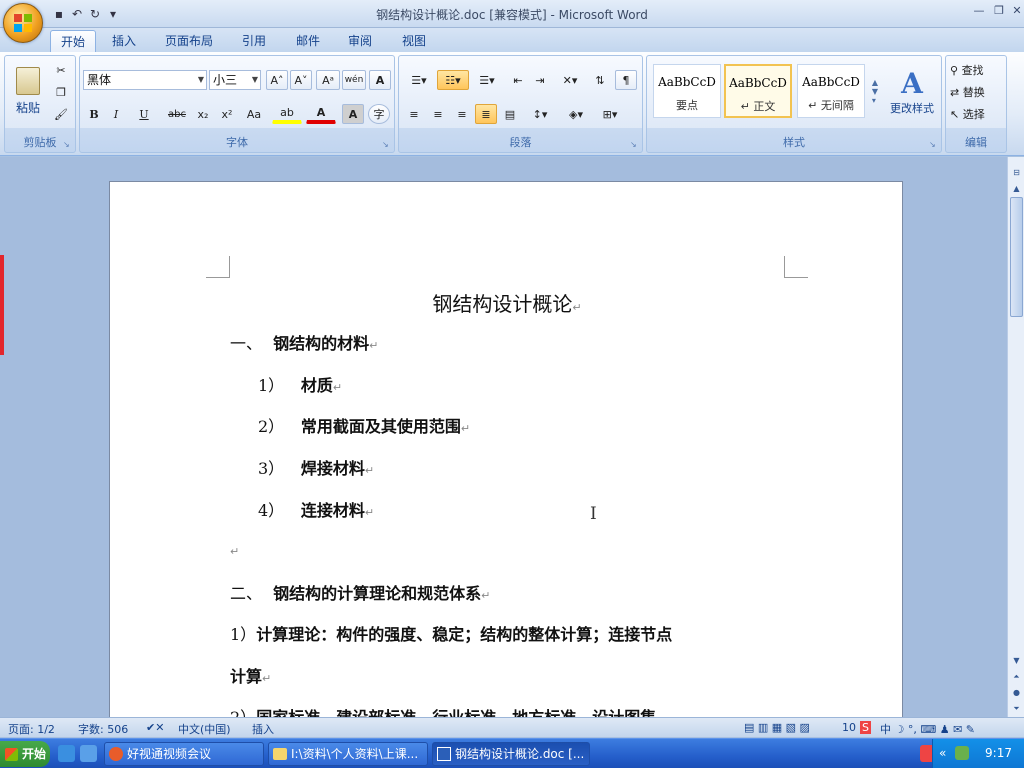 Image resolution: width=1024 pixels, height=768 pixels. What do you see at coordinates (927, 729) in the screenshot?
I see `ime-toolbar: 中 ☽ °, ⌨ ♟ ✉ ✎` at bounding box center [927, 729].